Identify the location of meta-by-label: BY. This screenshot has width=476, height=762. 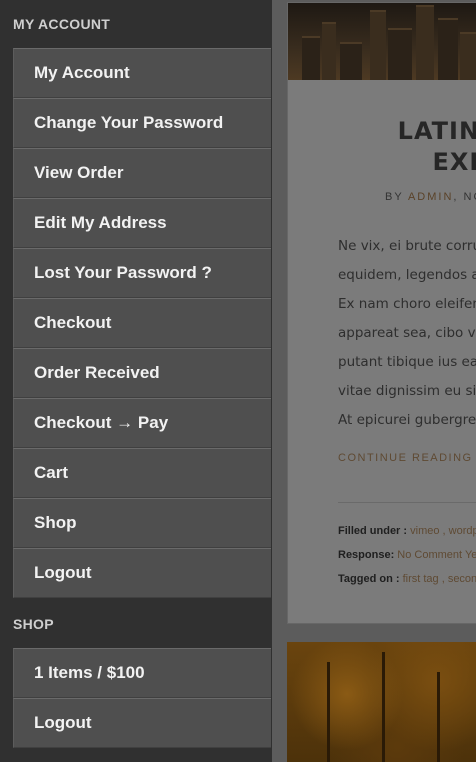
(396, 197).